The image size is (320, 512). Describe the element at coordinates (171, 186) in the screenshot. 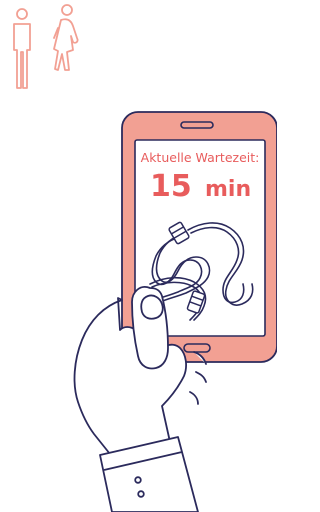

I see `wait-time-value: 15` at that location.